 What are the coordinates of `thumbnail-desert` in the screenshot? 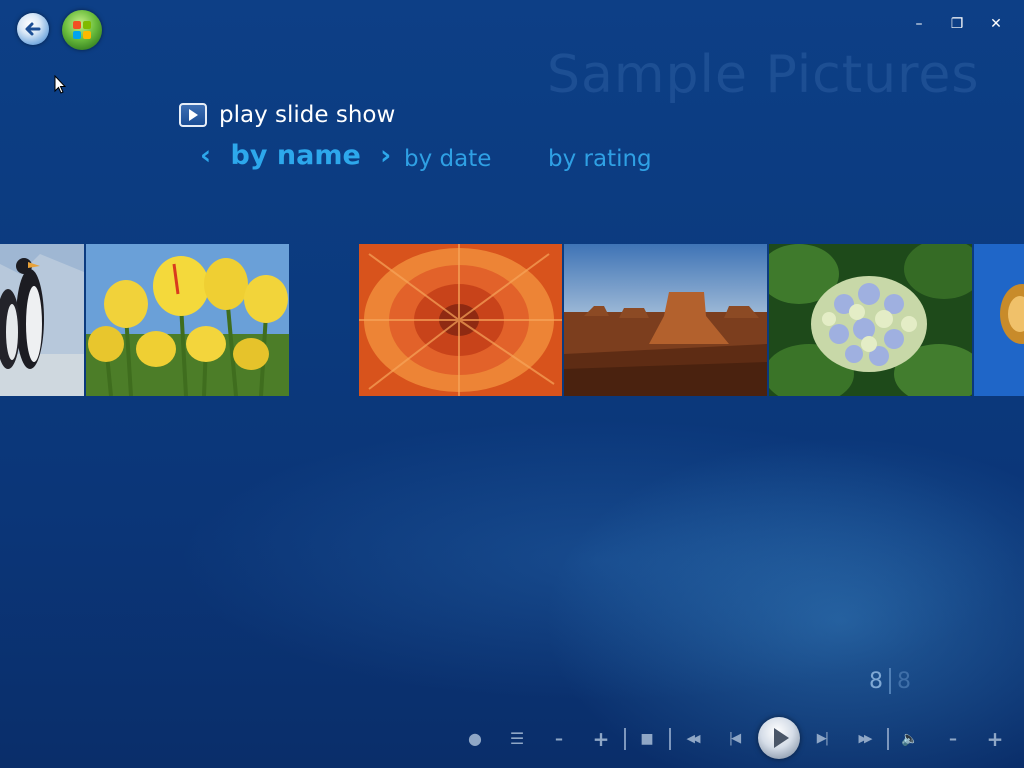 It's located at (665, 320).